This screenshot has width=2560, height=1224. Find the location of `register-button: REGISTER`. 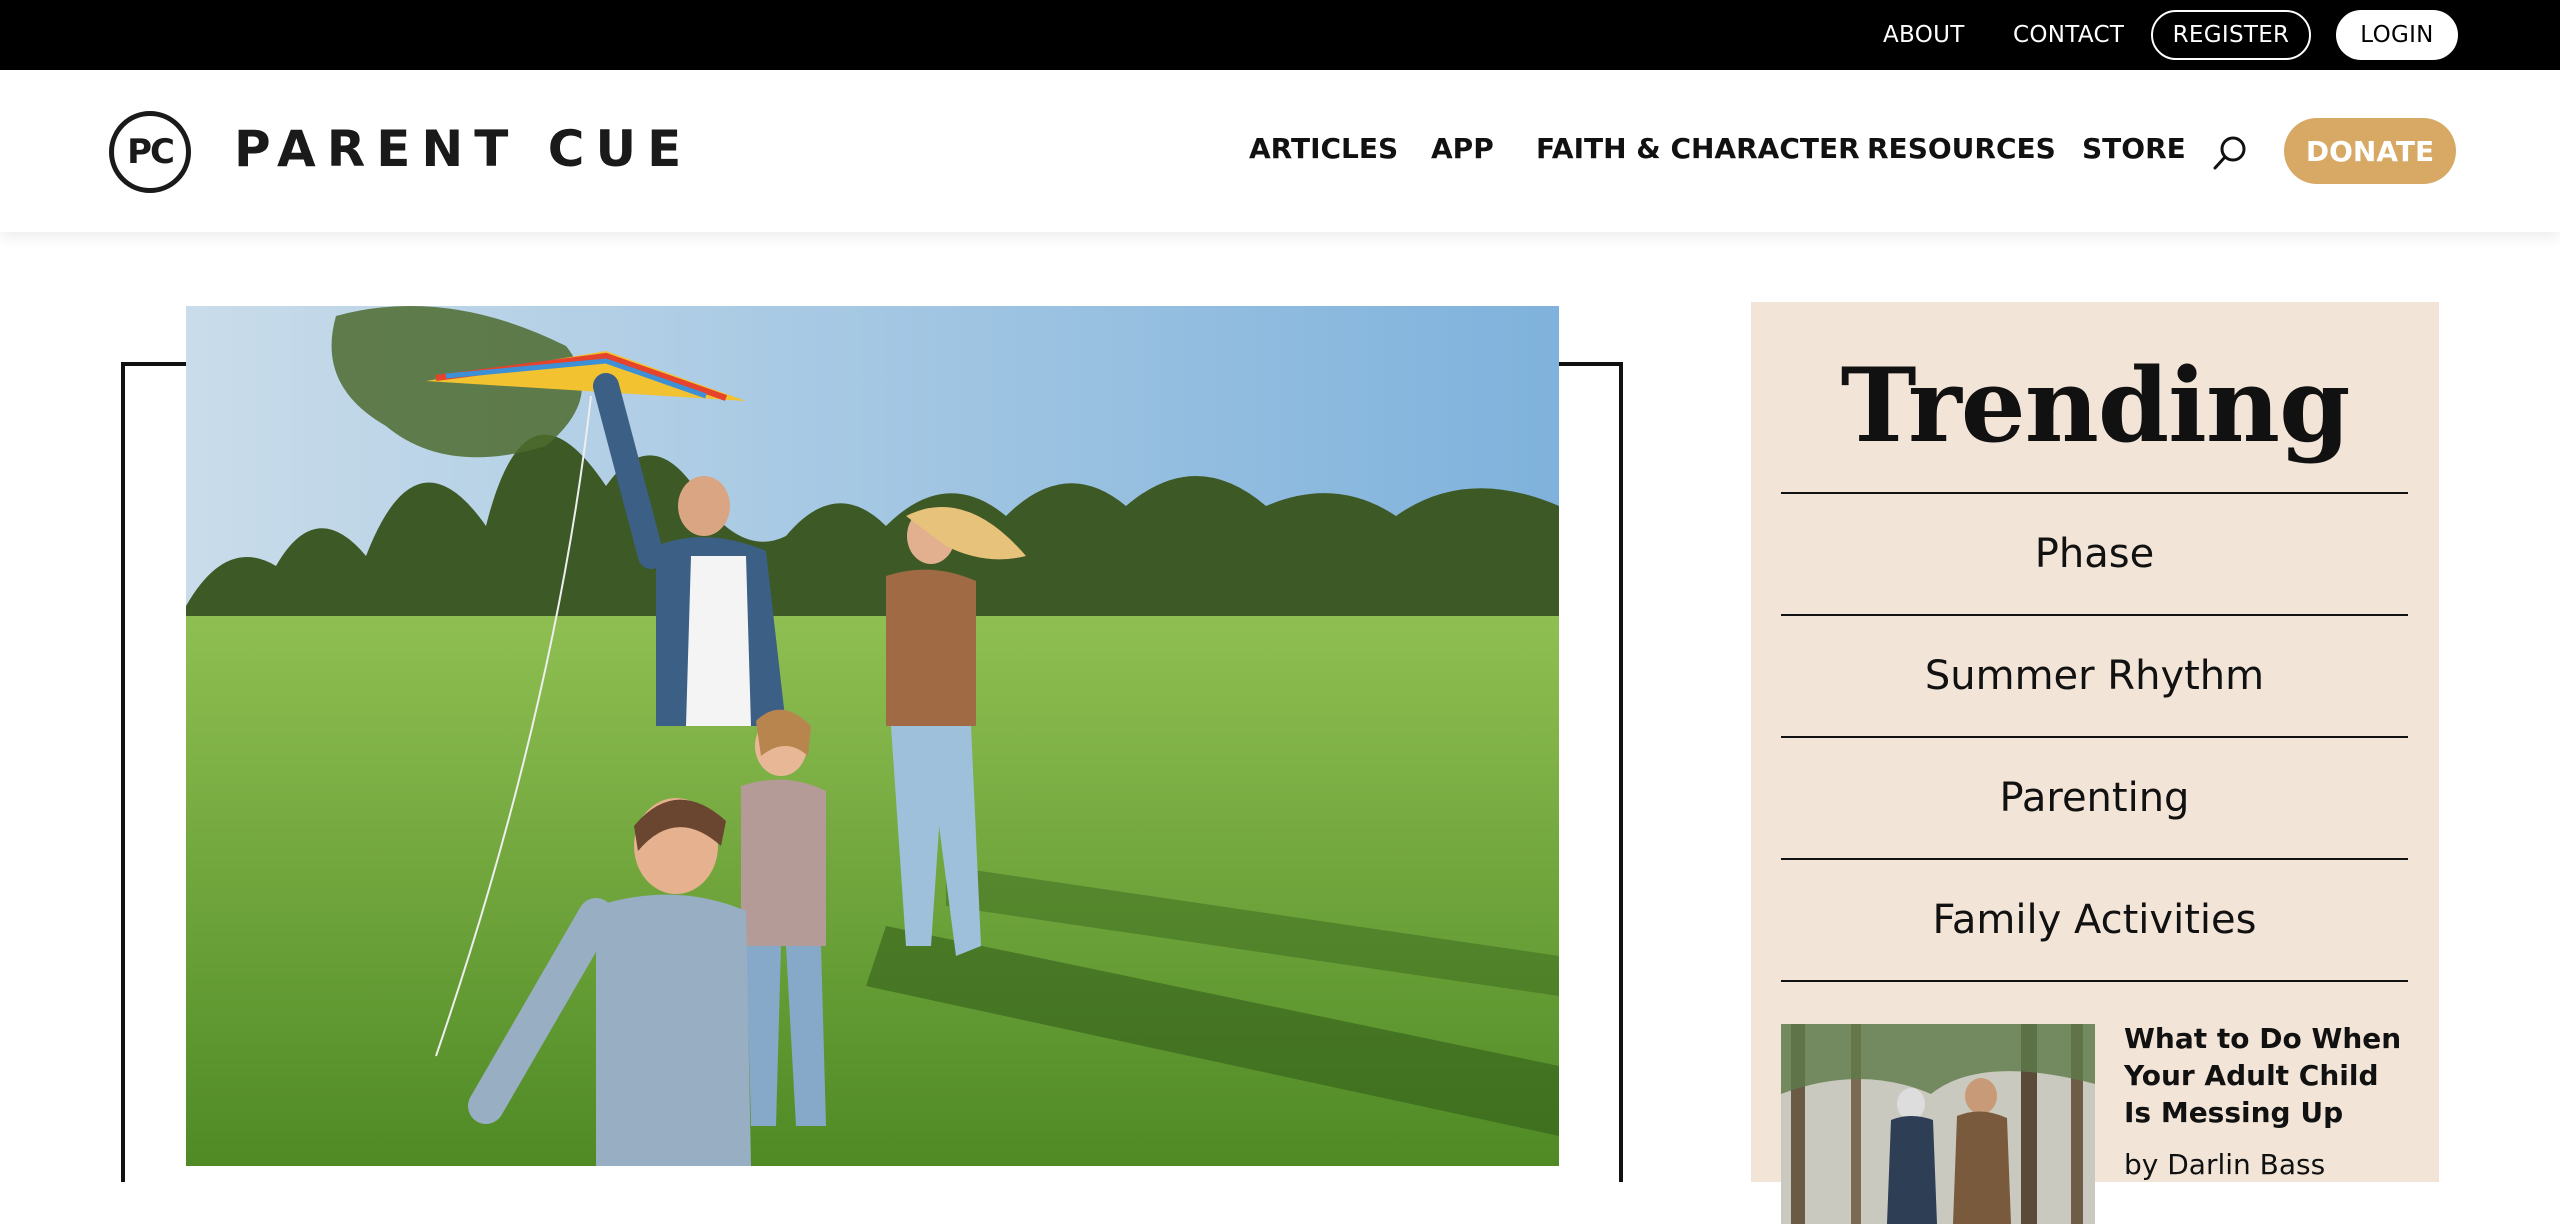

register-button: REGISTER is located at coordinates (2231, 35).